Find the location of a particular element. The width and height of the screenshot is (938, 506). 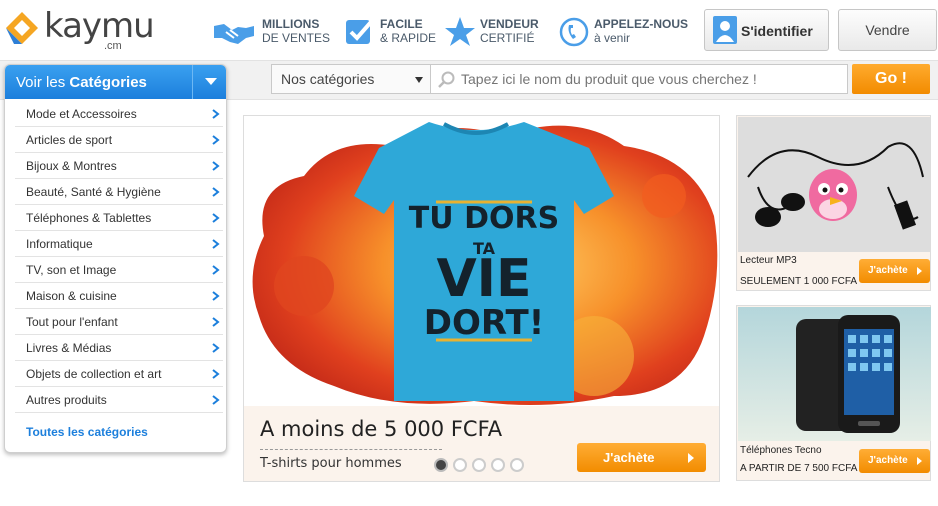

feature-line1: MILLIONS is located at coordinates (291, 24).